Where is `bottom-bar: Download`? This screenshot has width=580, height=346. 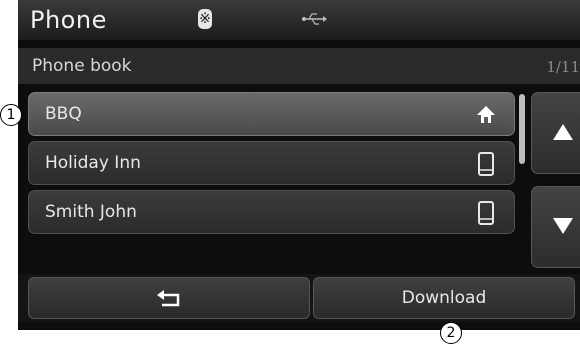
bottom-bar: Download is located at coordinates (299, 298).